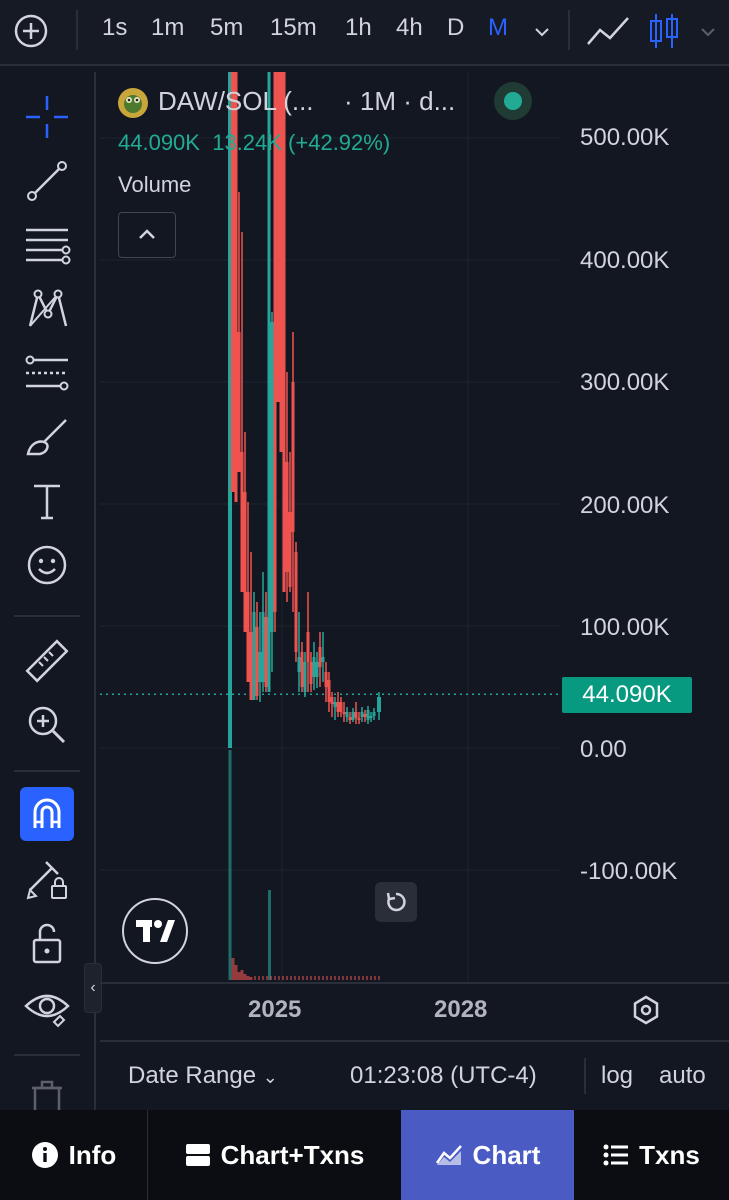 Image resolution: width=729 pixels, height=1200 pixels. Describe the element at coordinates (409, 28) in the screenshot. I see `interval-4h: 4h` at that location.